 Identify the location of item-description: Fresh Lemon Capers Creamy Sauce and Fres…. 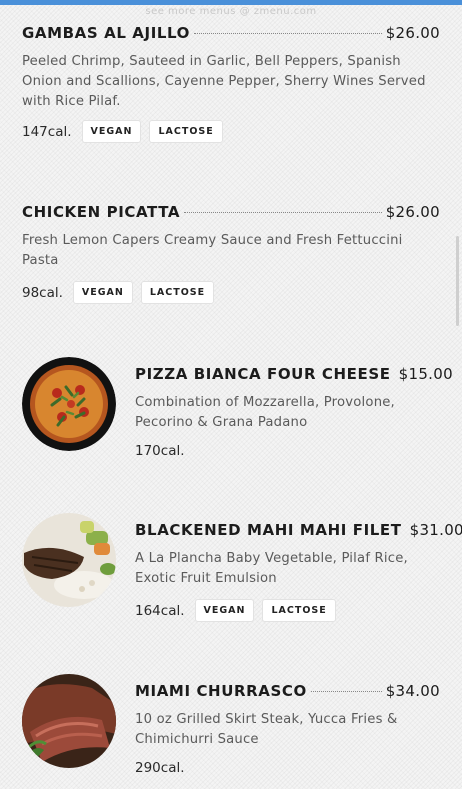
(212, 250).